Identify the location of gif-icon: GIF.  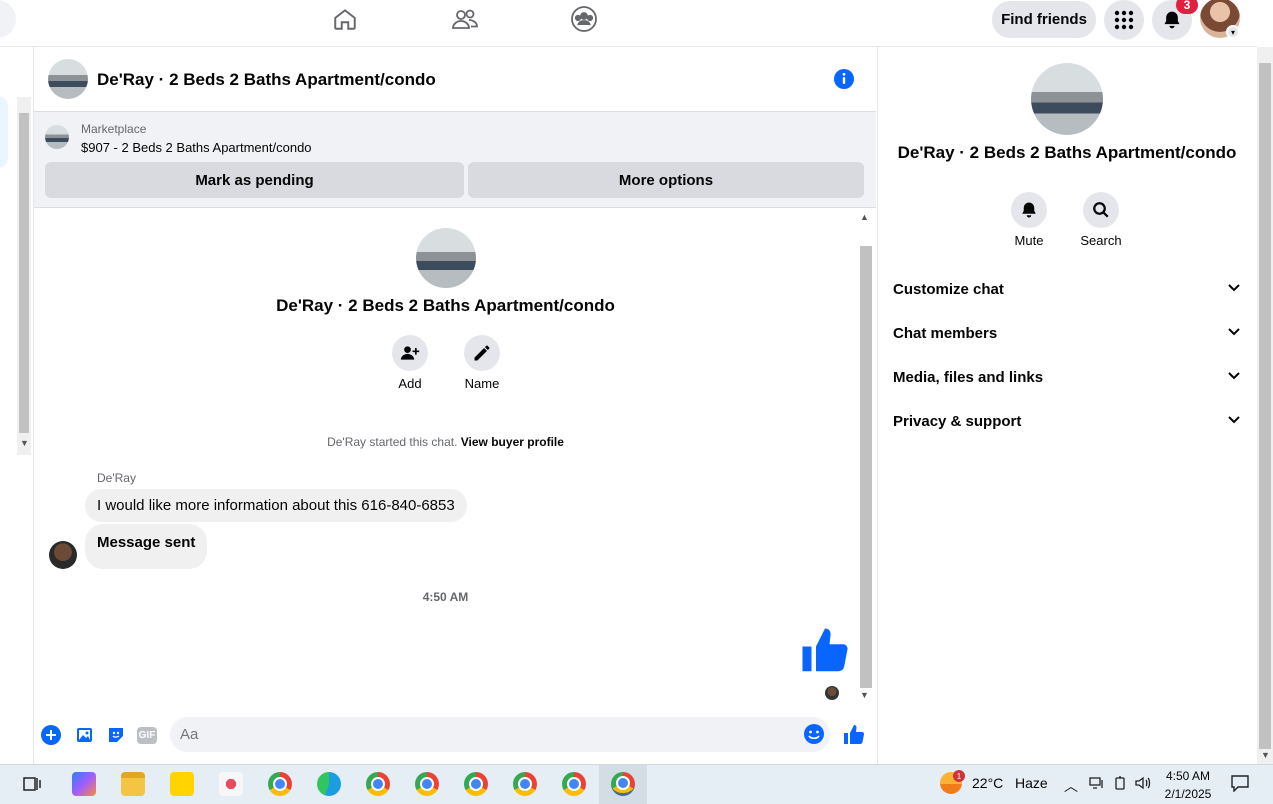
(147, 735).